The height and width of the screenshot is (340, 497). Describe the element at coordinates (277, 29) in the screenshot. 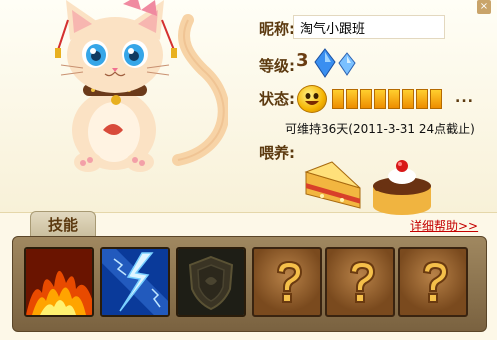

I see `nickname-label: 昵称:` at that location.